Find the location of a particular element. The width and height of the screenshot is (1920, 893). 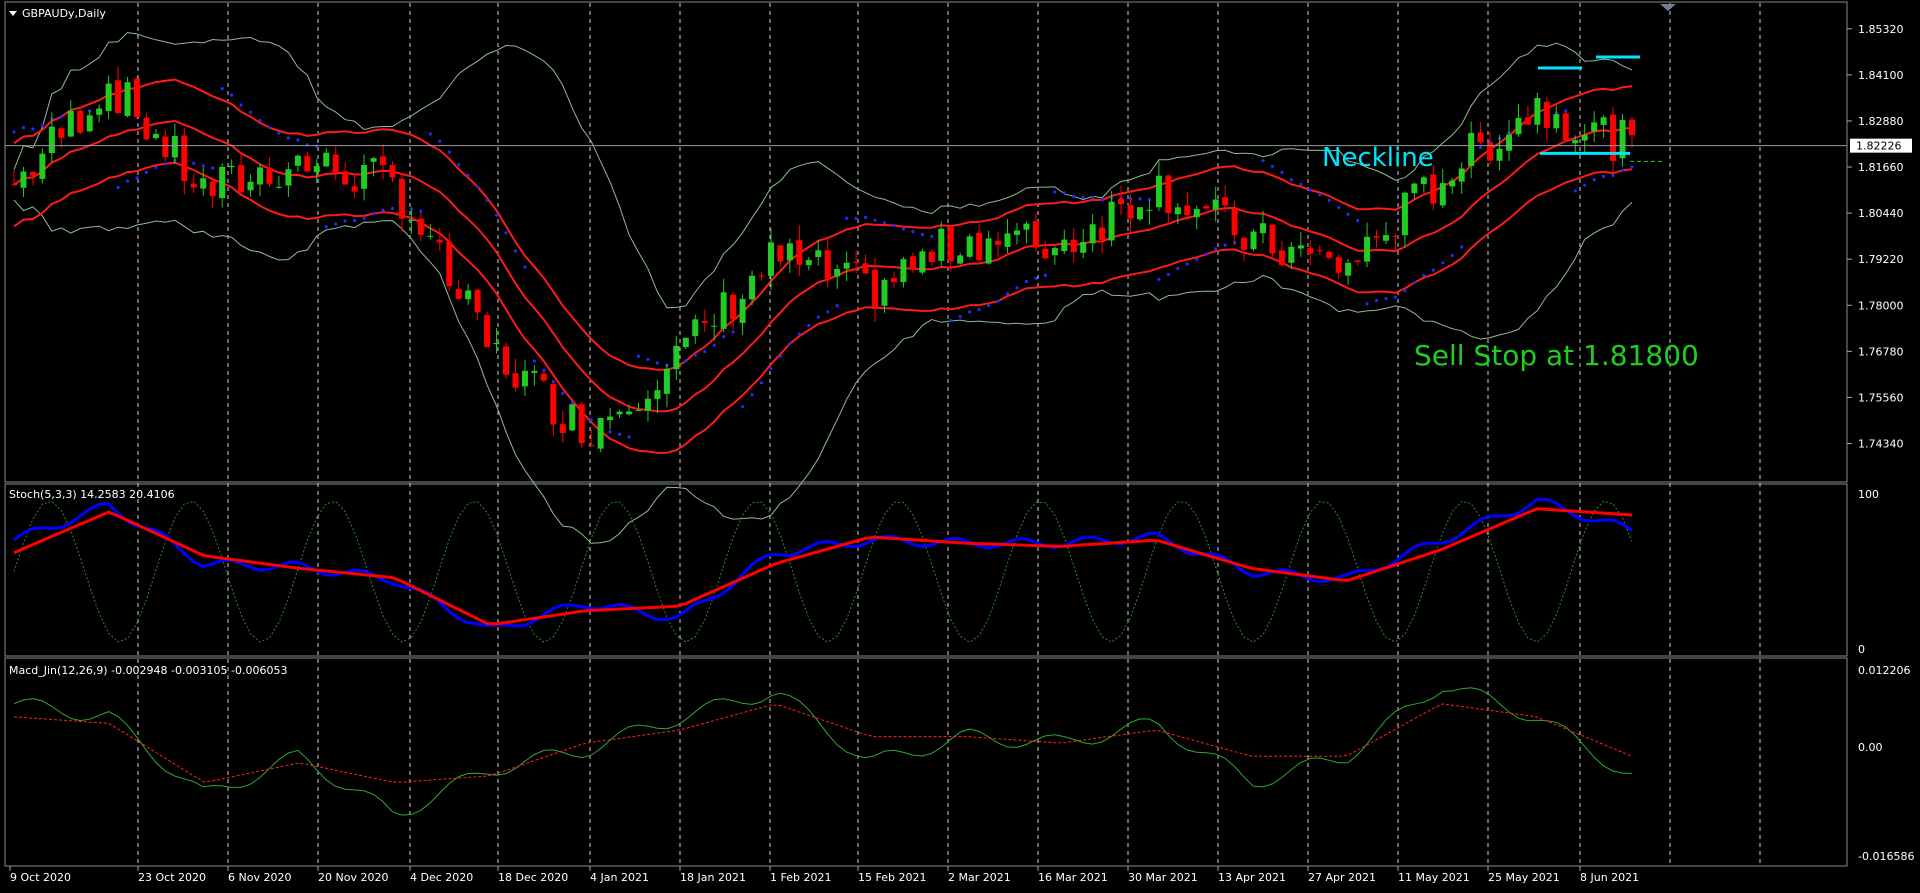

price-tick-label: 1.78000 is located at coordinates (1881, 305).